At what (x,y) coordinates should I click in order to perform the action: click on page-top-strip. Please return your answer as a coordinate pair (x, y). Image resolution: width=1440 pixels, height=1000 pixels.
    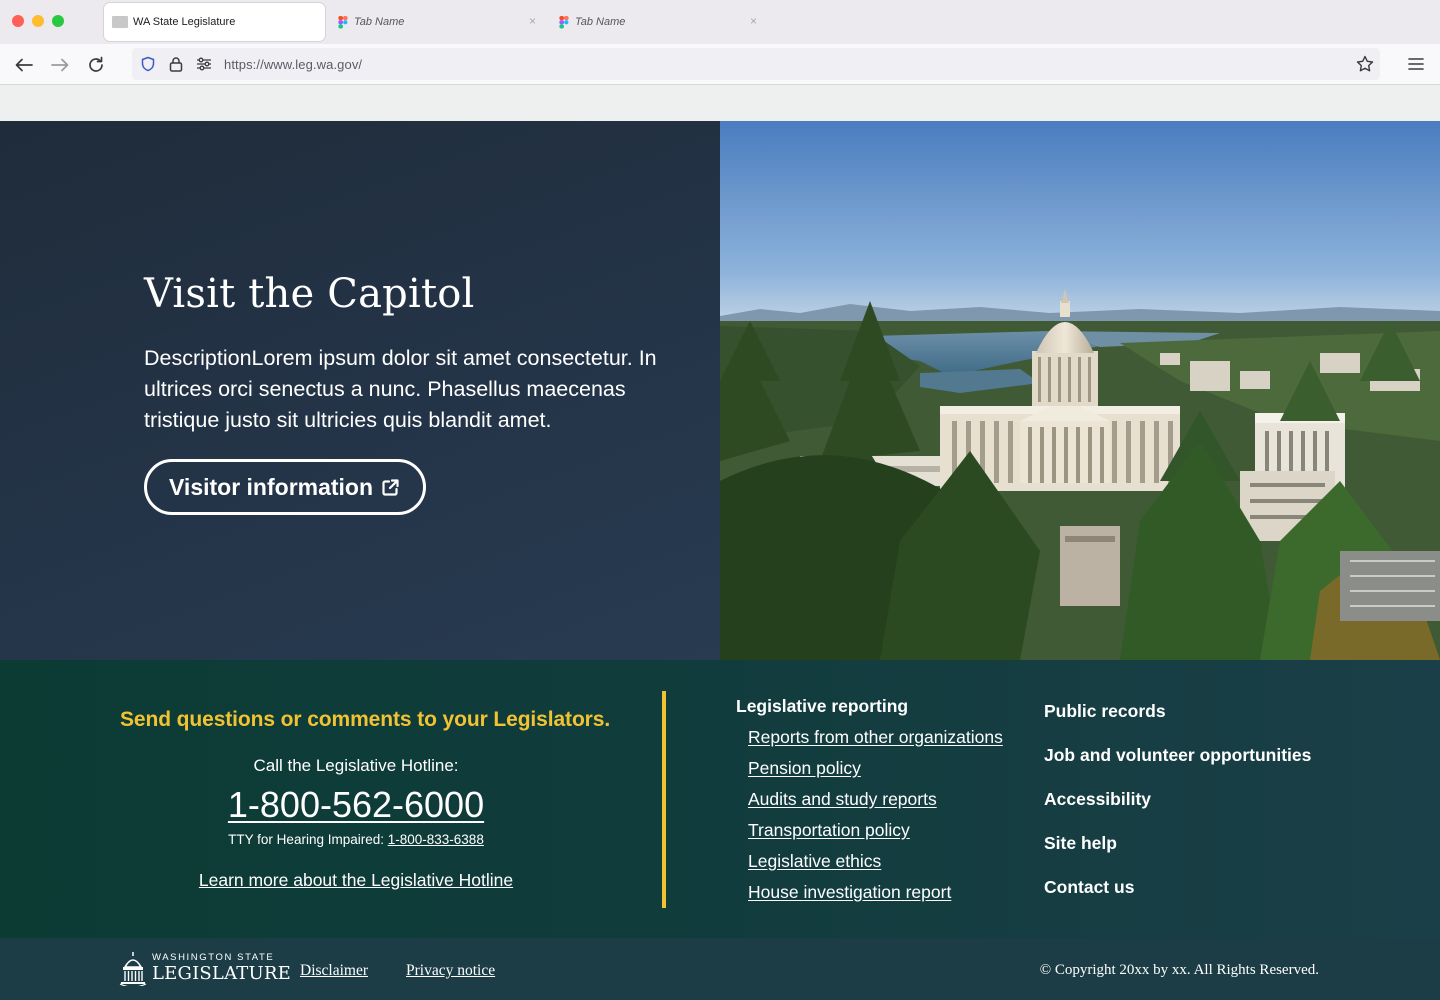
    Looking at the image, I should click on (720, 103).